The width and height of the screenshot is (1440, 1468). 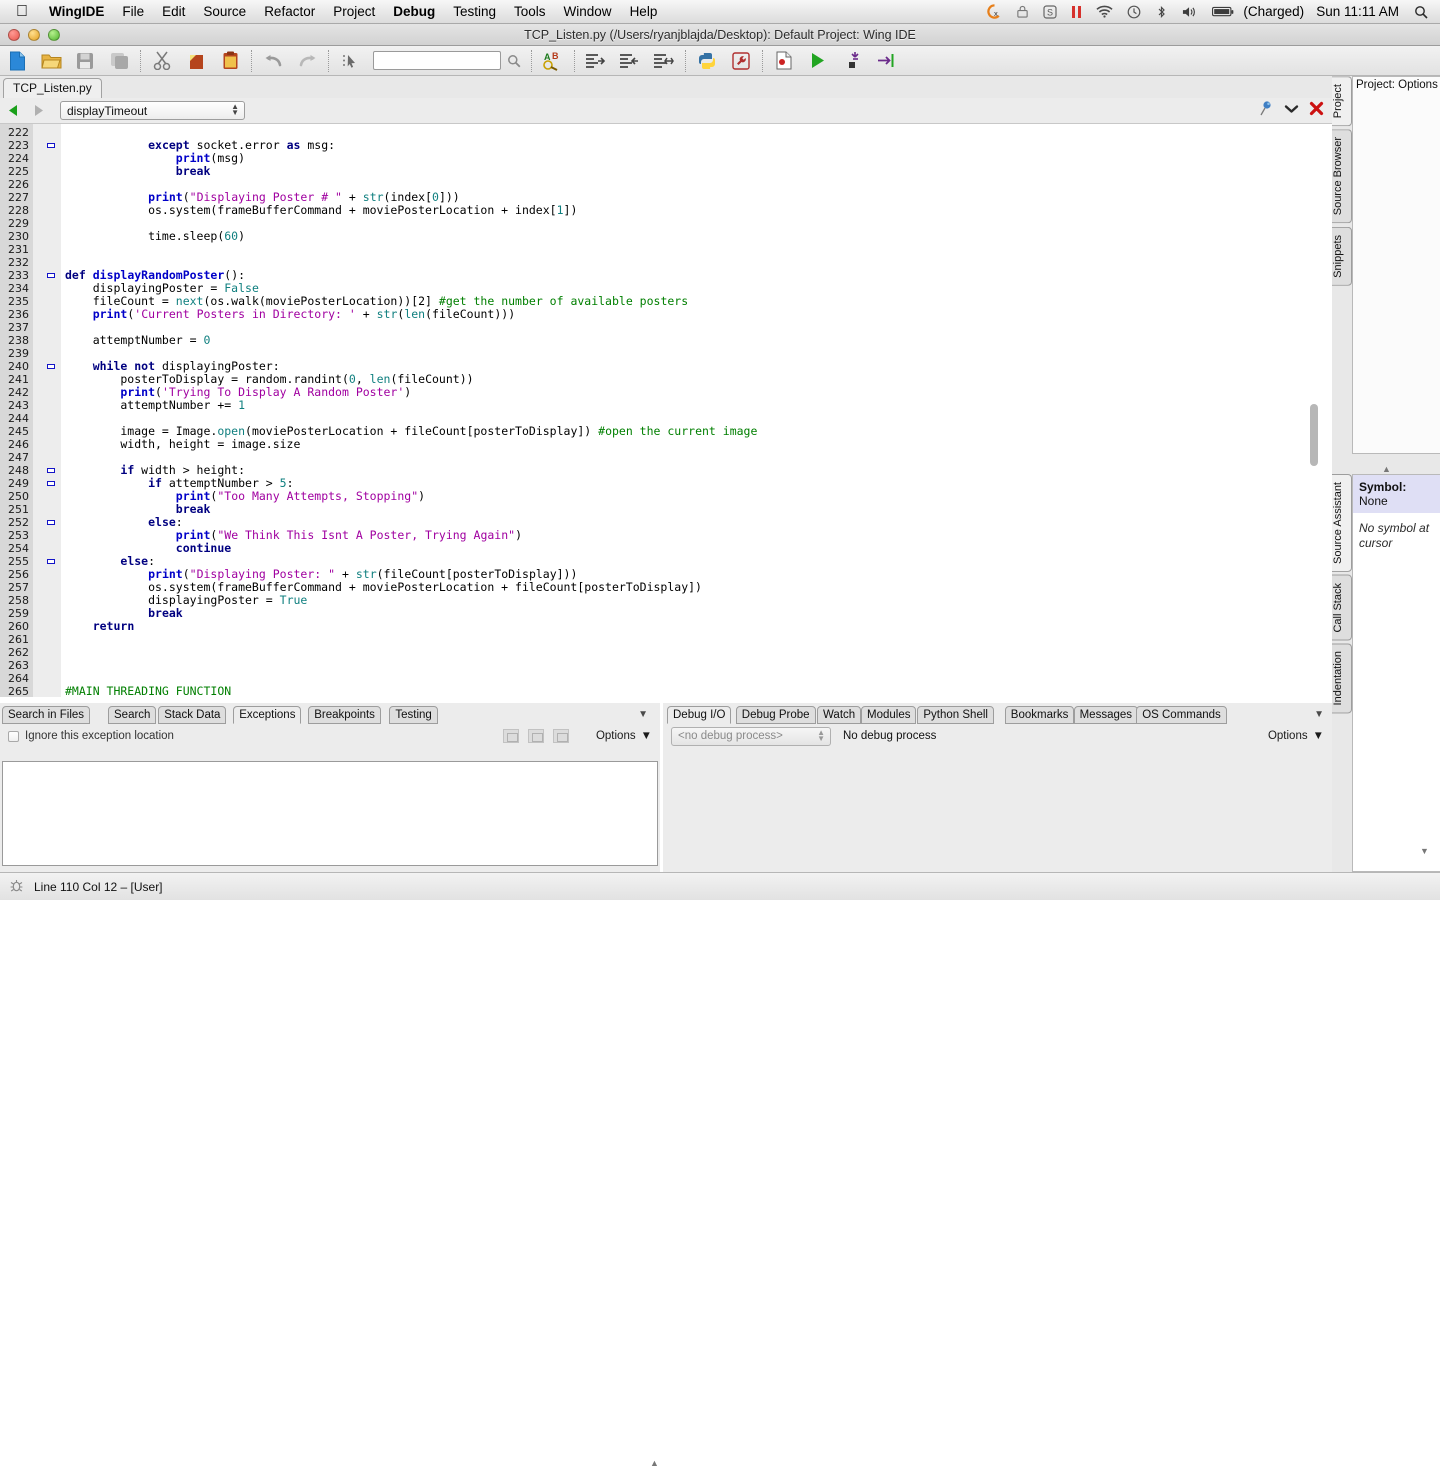 I want to click on save-all-button, so click(x=119, y=61).